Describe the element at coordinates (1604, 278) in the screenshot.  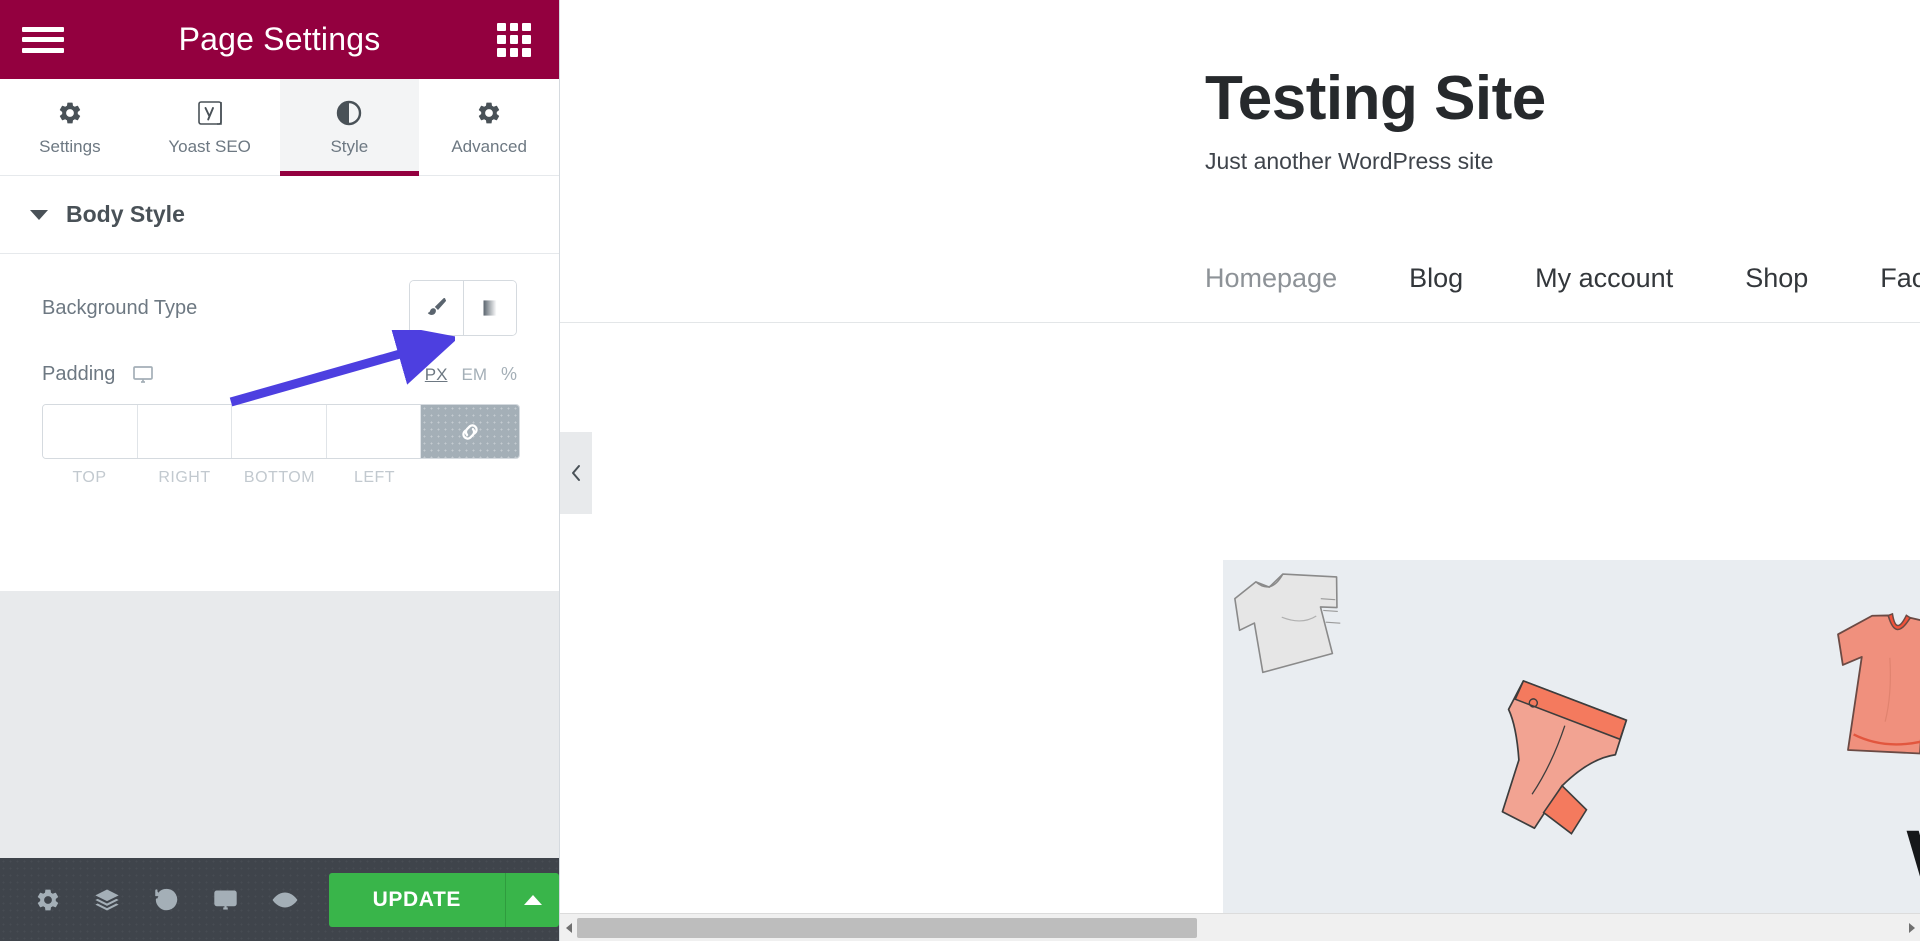
I see `nav-item-my-account: My account` at that location.